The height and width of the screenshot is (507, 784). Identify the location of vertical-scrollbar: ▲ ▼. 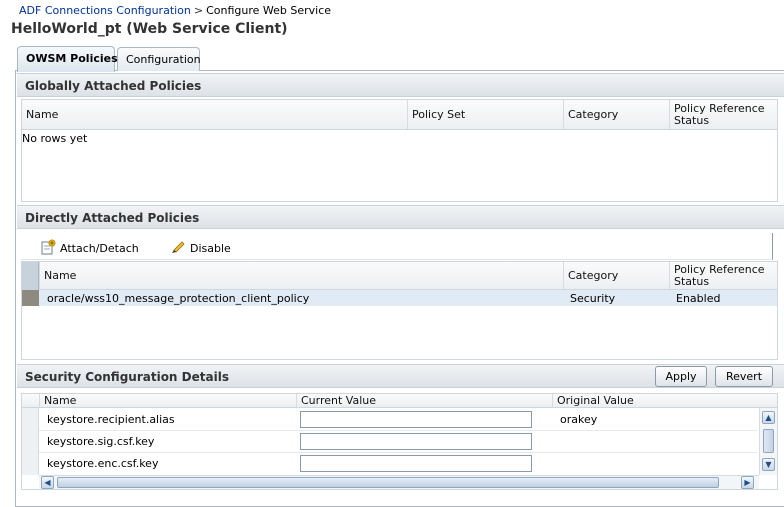
(768, 441).